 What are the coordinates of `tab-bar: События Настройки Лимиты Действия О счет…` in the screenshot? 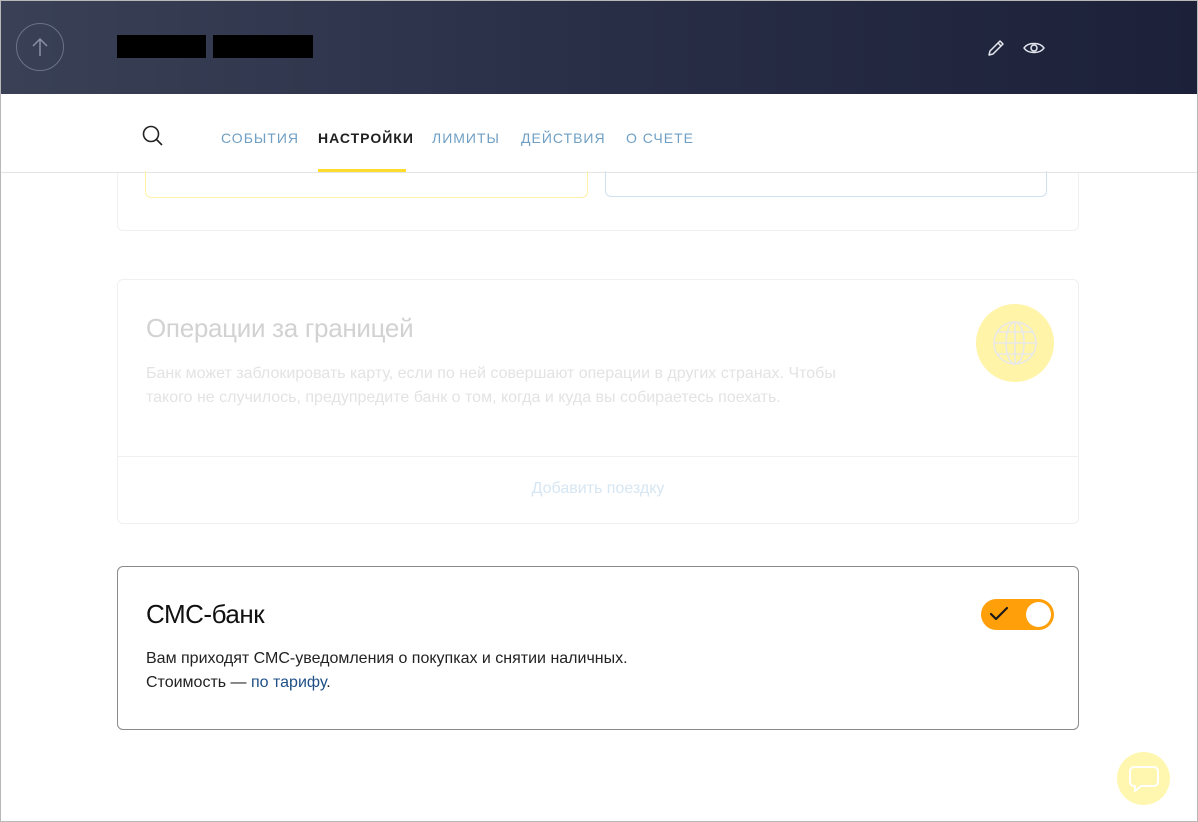 It's located at (599, 133).